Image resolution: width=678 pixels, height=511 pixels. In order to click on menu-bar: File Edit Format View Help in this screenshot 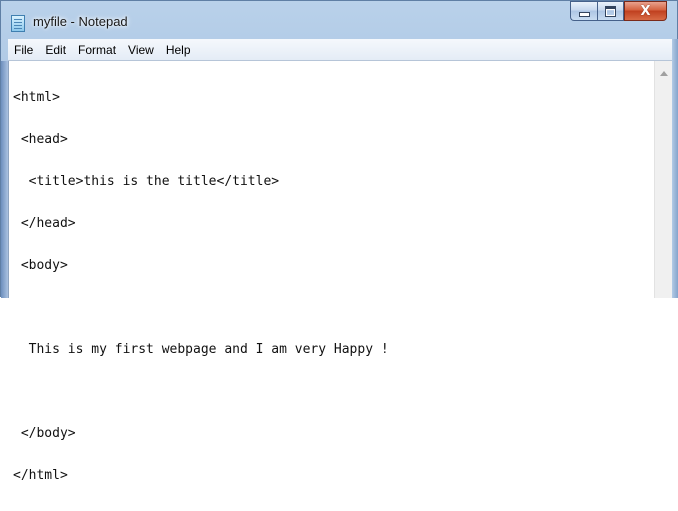, I will do `click(340, 50)`.